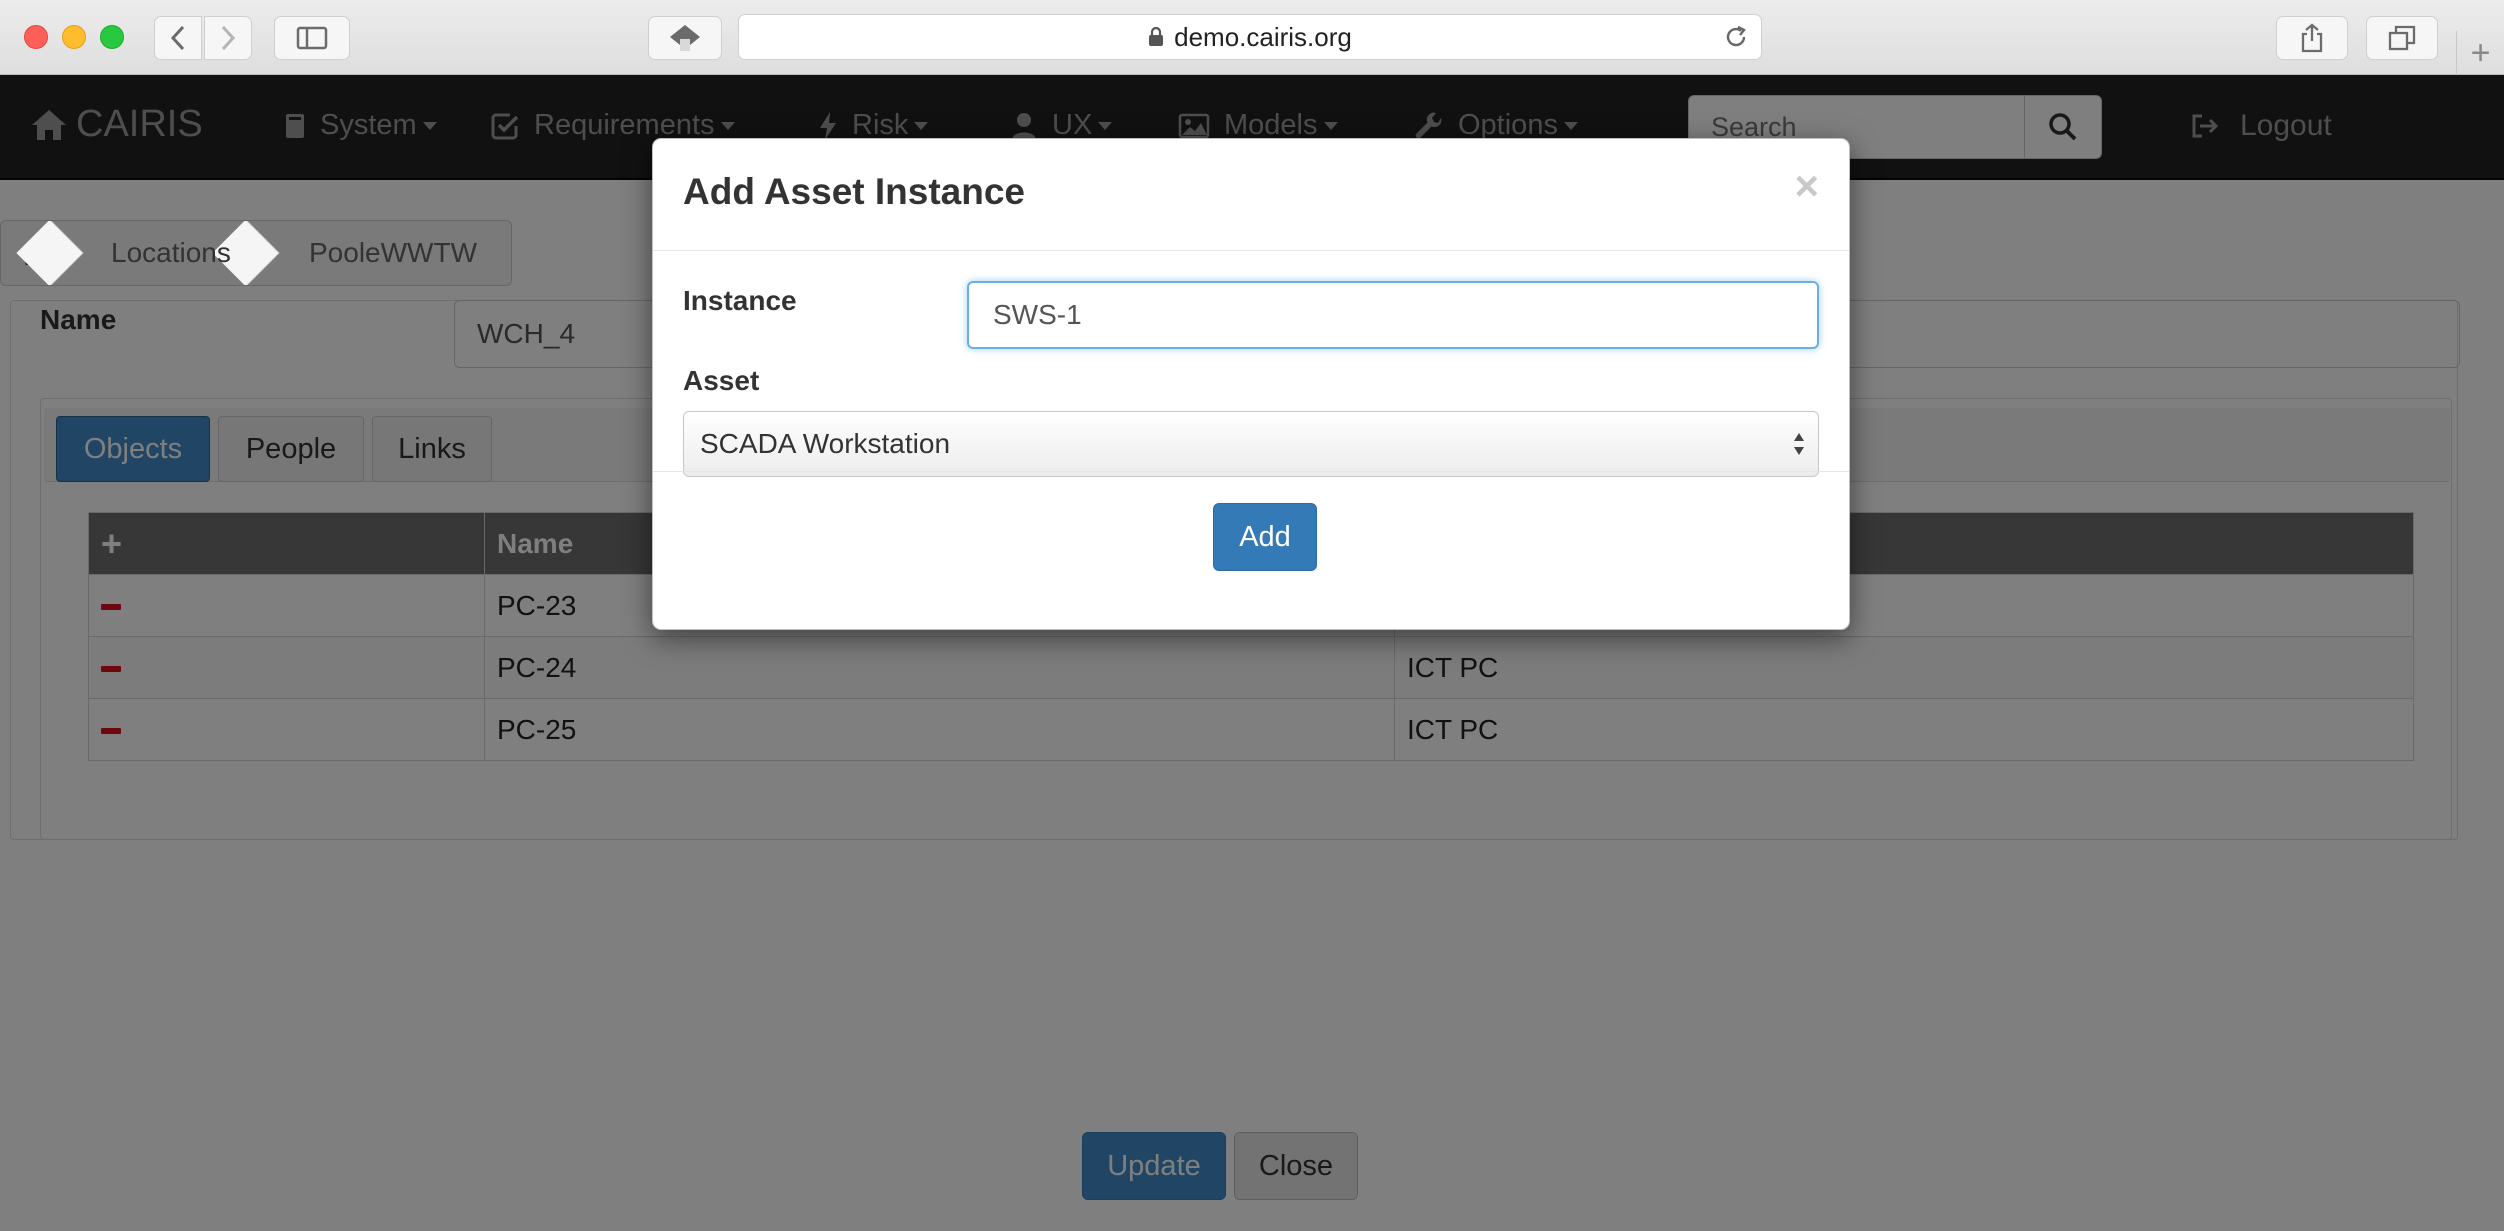 This screenshot has height=1231, width=2504. I want to click on window-close-button, so click(36, 37).